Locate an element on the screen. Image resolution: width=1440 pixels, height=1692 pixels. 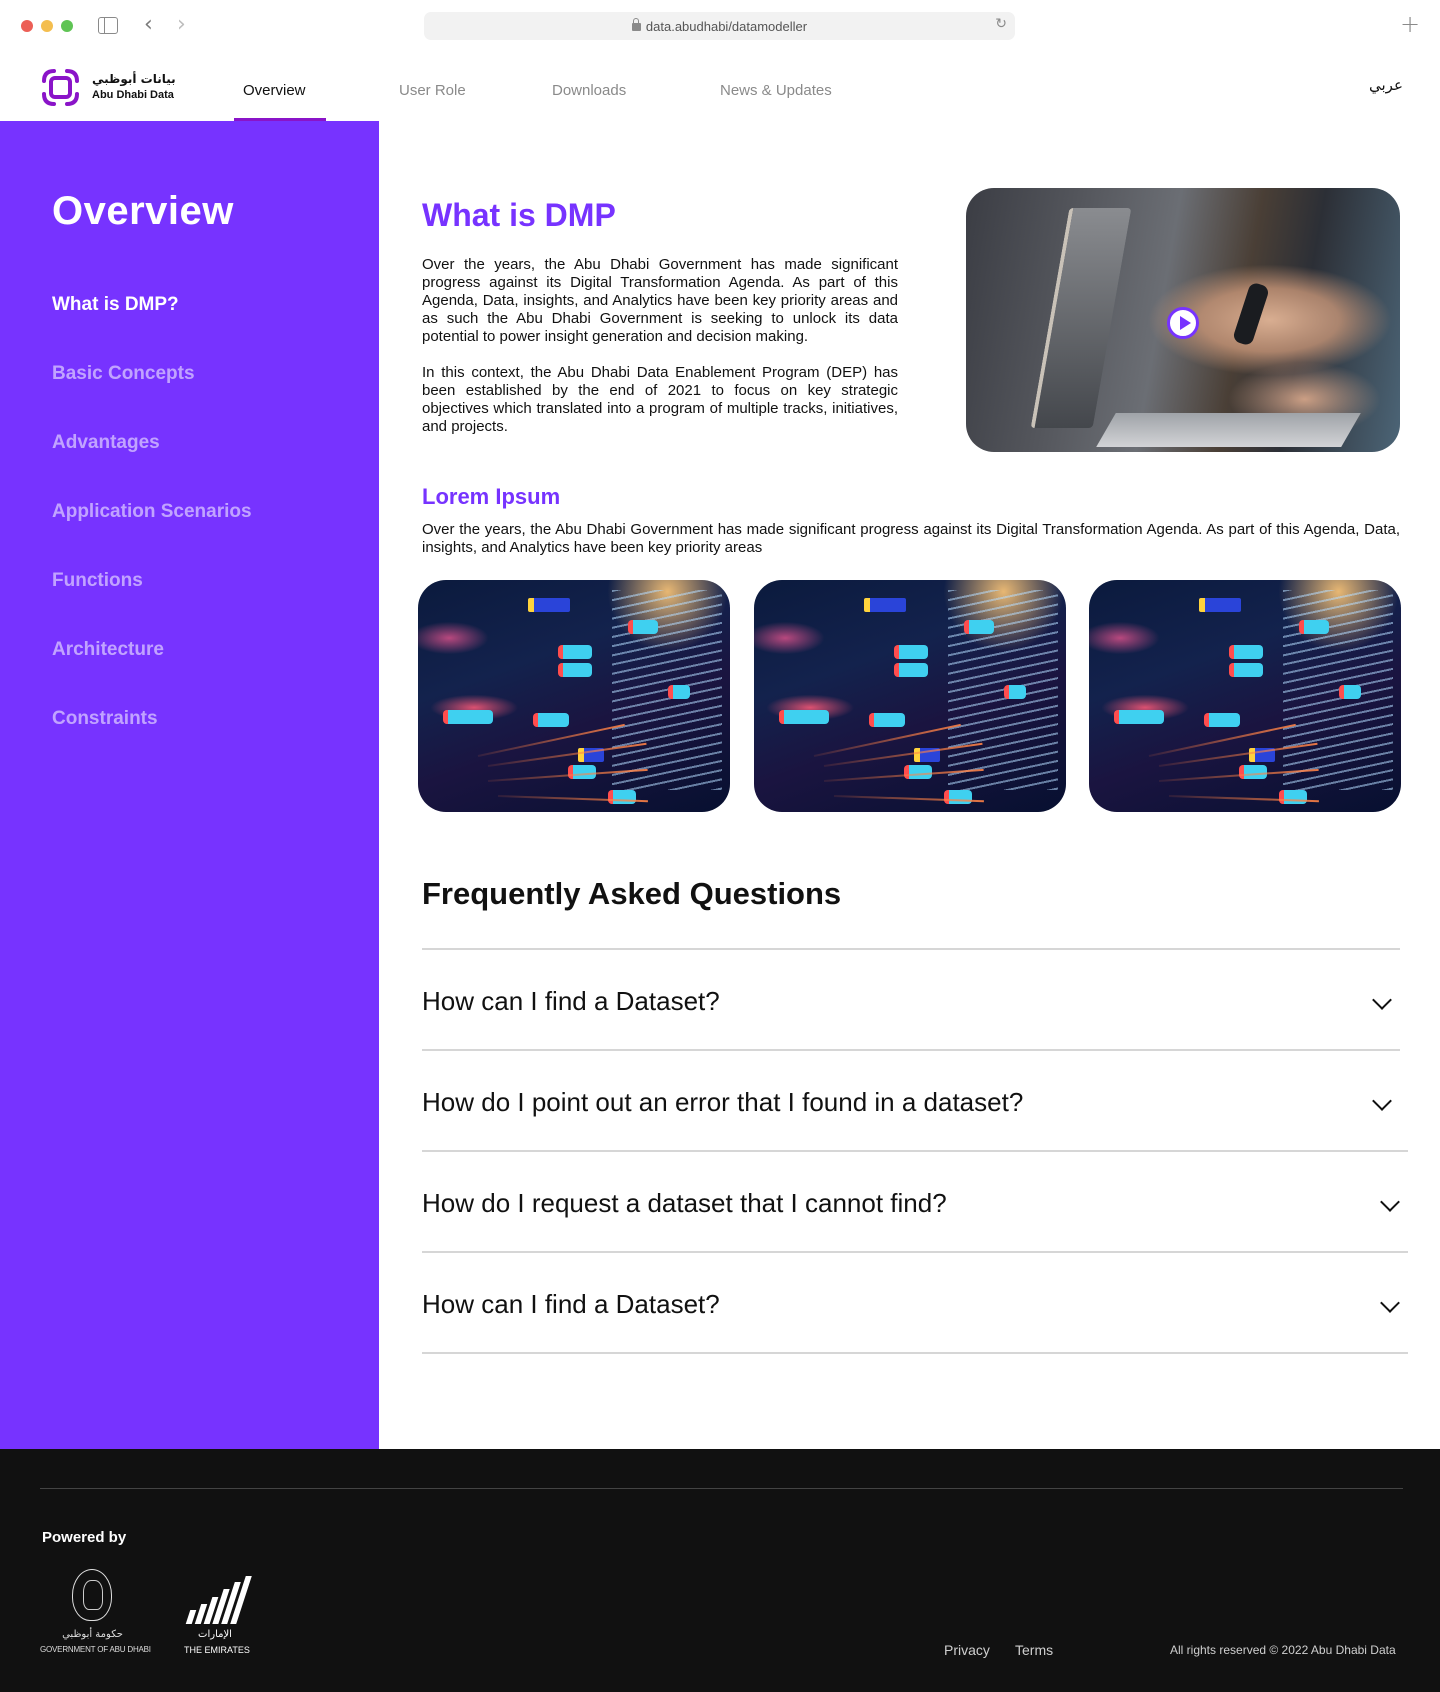
gov-logo-english: GOVERNMENT OF ABU DHABI is located at coordinates (95, 1649).